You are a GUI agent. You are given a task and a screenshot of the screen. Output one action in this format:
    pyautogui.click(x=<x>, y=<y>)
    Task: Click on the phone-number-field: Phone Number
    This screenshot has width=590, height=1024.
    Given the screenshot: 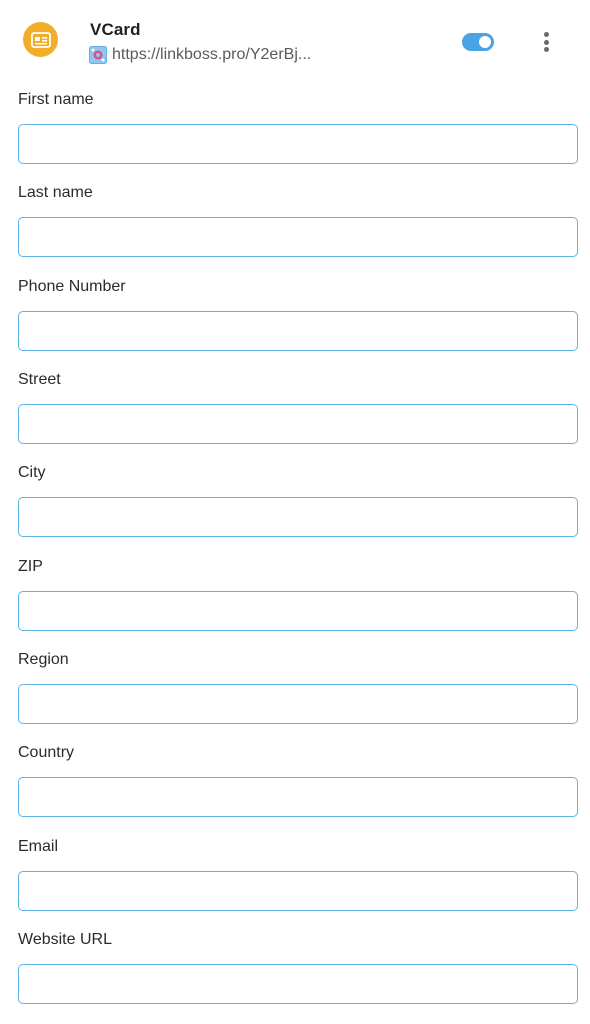 What is the action you would take?
    pyautogui.click(x=298, y=314)
    